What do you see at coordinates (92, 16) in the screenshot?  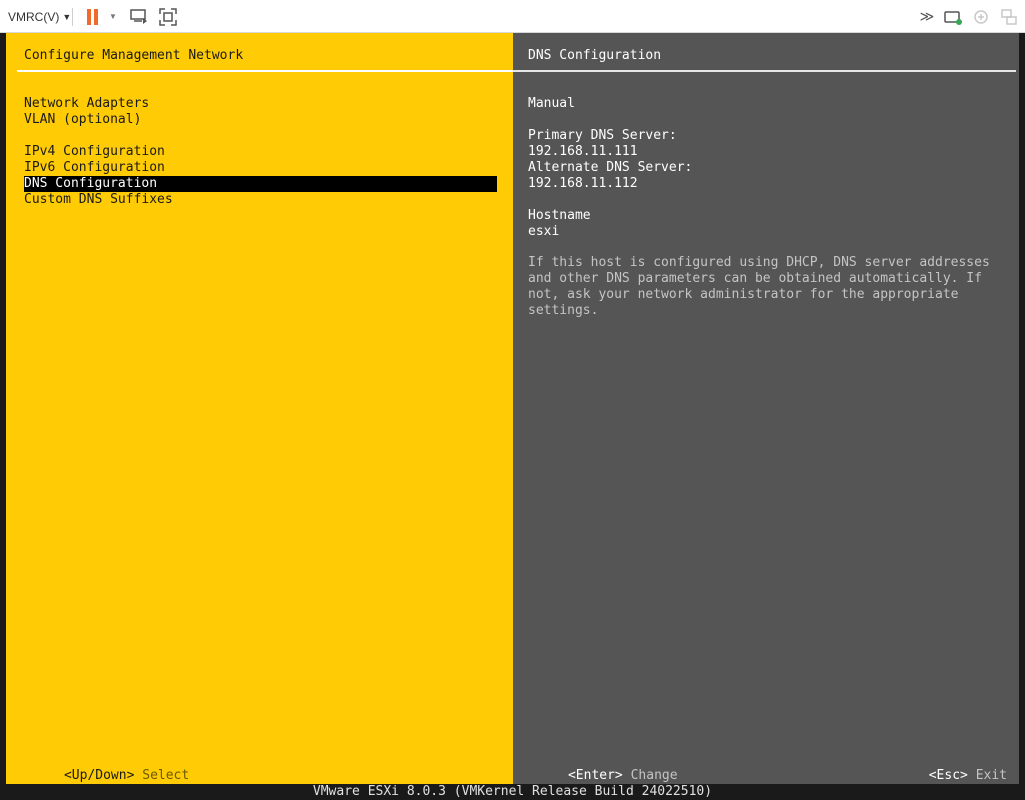 I see `pause-icon` at bounding box center [92, 16].